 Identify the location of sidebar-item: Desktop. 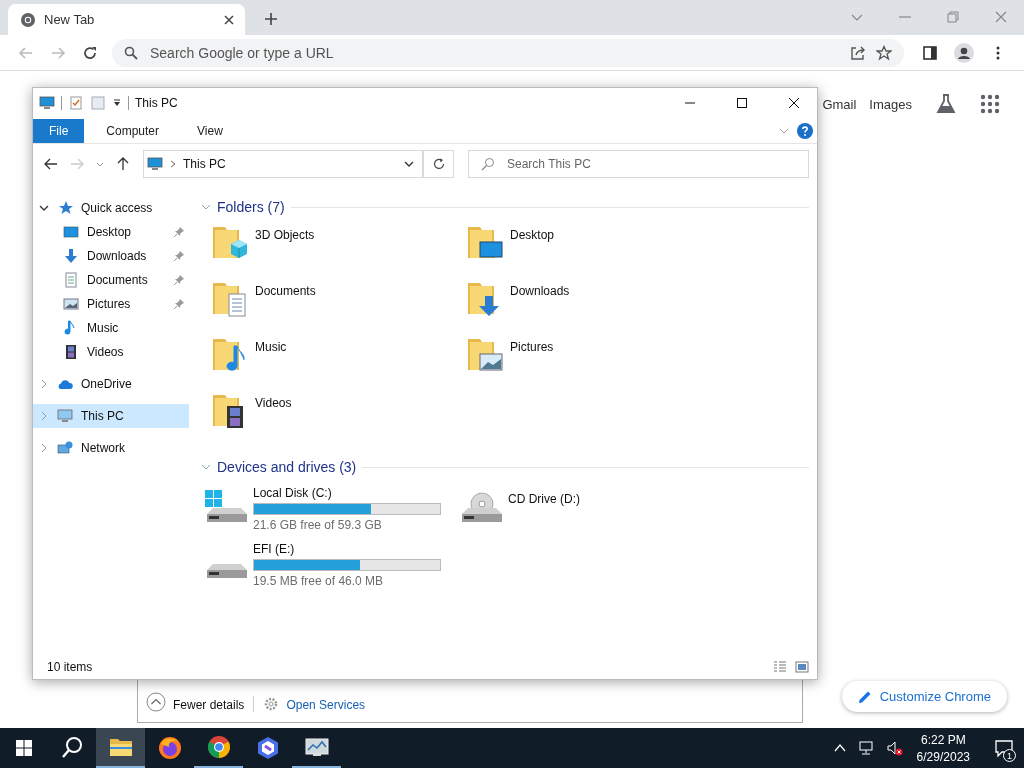
(111, 232).